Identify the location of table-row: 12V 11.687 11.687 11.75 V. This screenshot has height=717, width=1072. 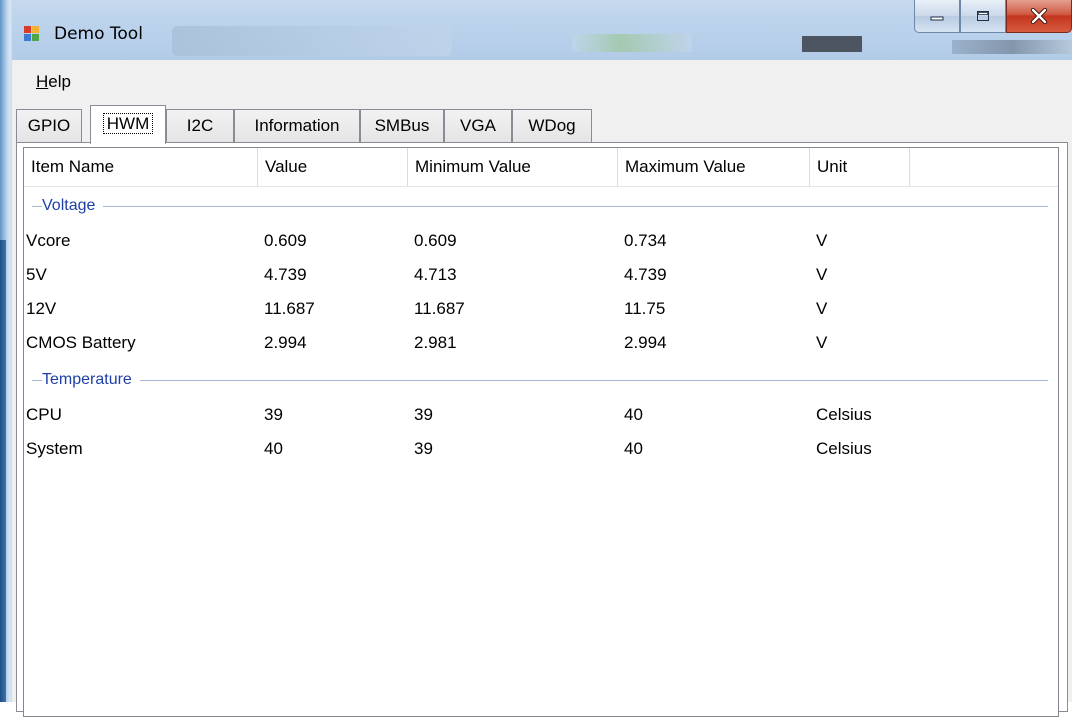
(541, 309).